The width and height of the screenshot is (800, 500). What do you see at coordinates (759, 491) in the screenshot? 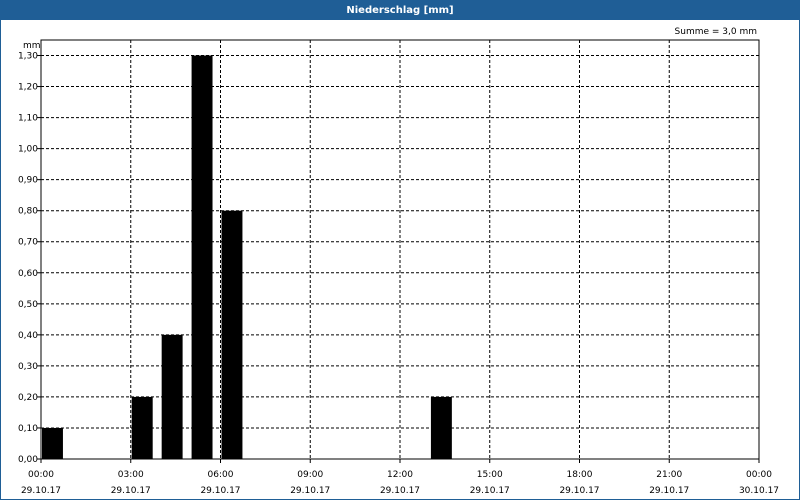
I see `x-tick-date-label: 30.10.17` at bounding box center [759, 491].